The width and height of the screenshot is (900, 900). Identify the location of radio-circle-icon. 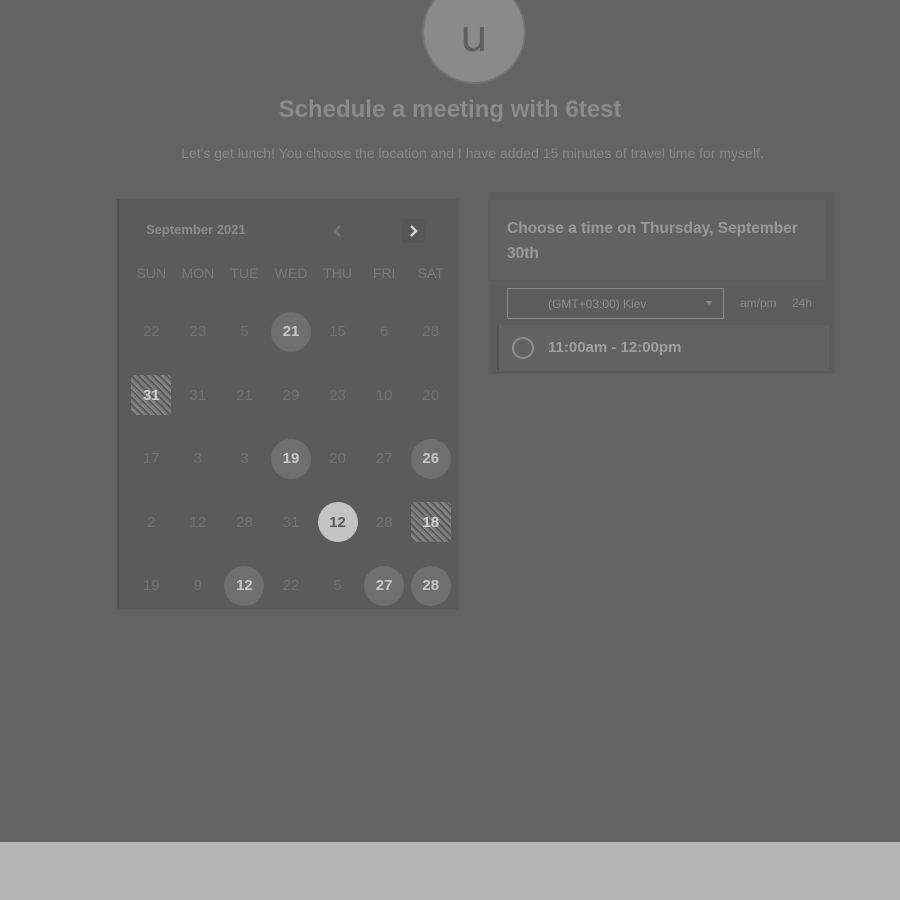
(523, 347).